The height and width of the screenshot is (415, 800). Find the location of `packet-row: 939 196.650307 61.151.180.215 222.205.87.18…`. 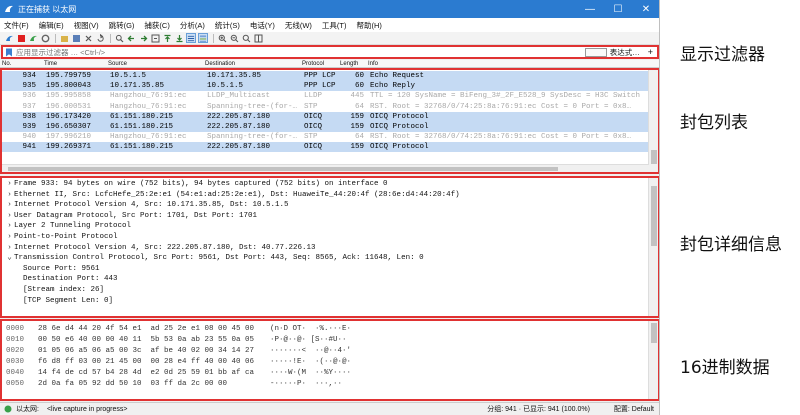

packet-row: 939 196.650307 61.151.180.215 222.205.87.18… is located at coordinates (325, 127).